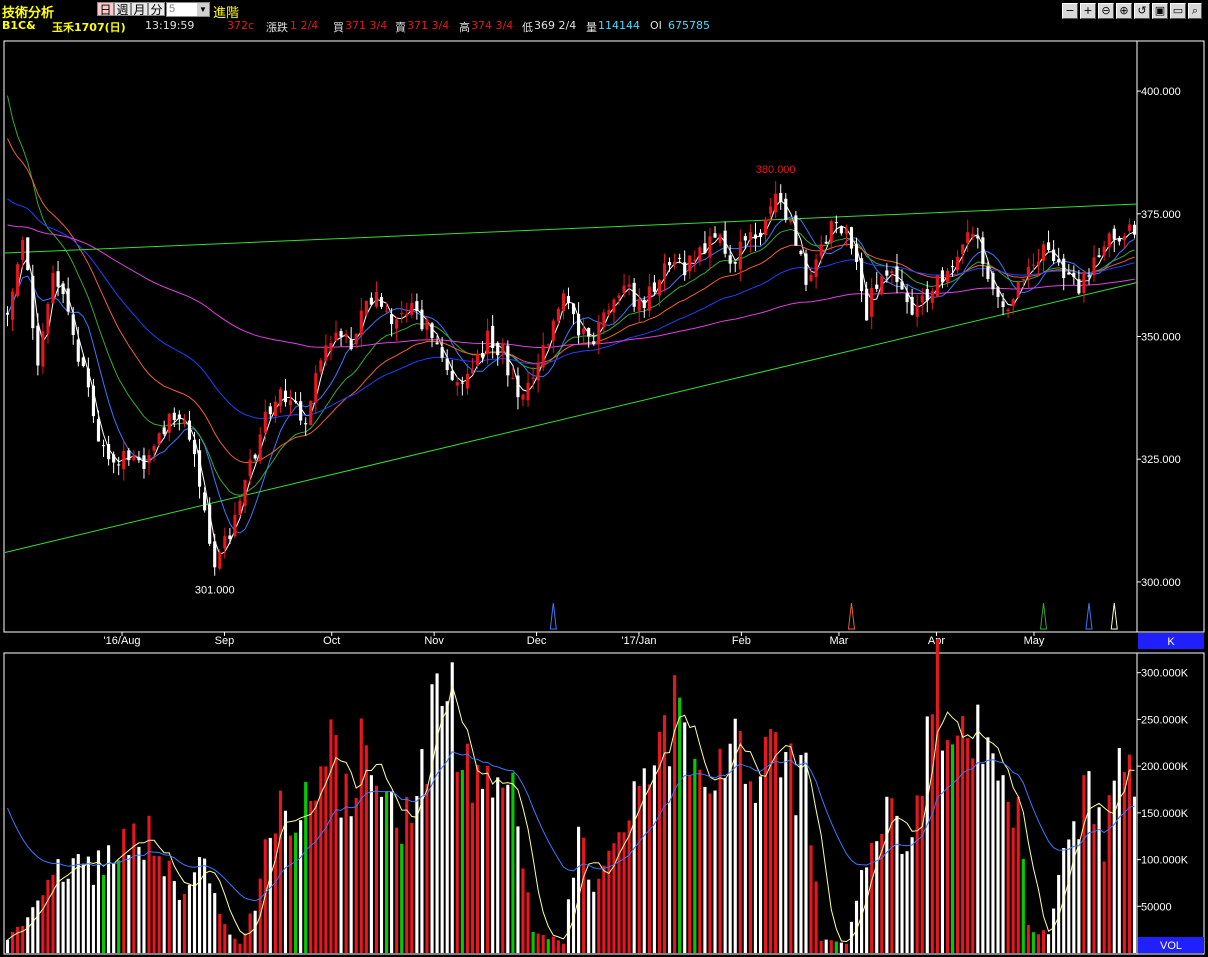 The image size is (1208, 957). I want to click on volume-tick-label: 200.000K, so click(1165, 767).